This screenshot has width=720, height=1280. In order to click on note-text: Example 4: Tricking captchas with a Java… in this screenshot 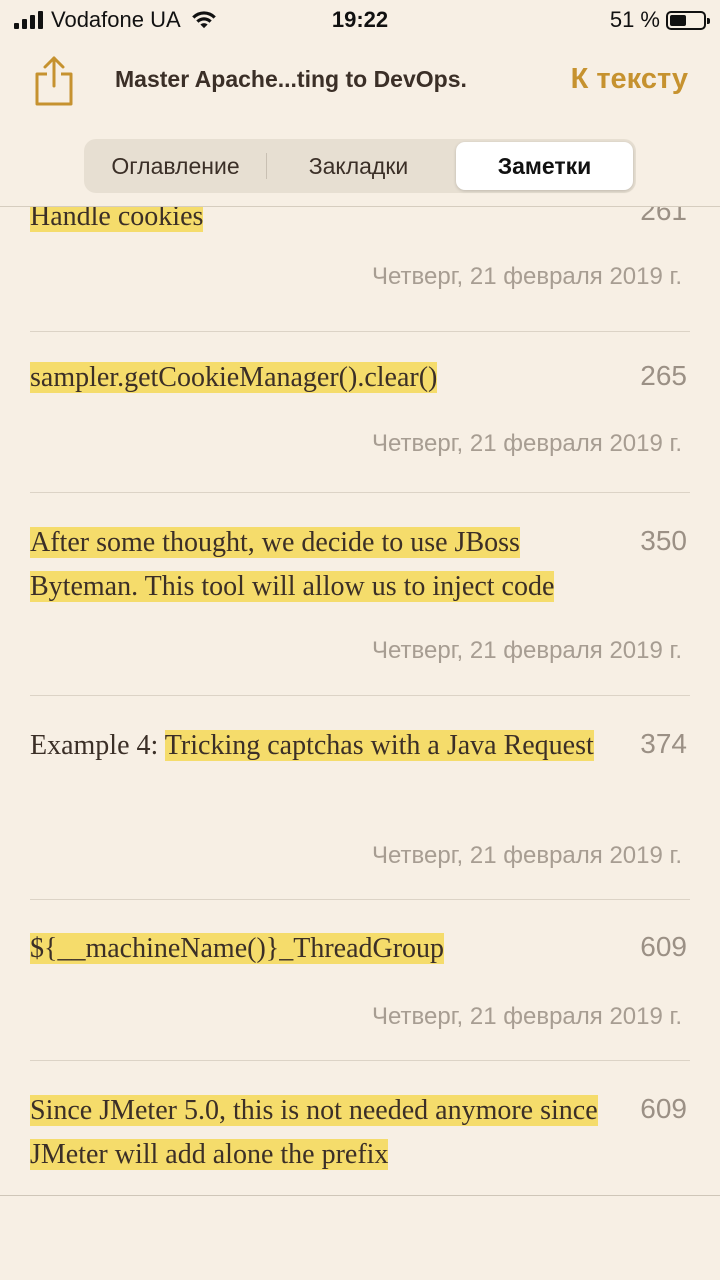, I will do `click(312, 745)`.